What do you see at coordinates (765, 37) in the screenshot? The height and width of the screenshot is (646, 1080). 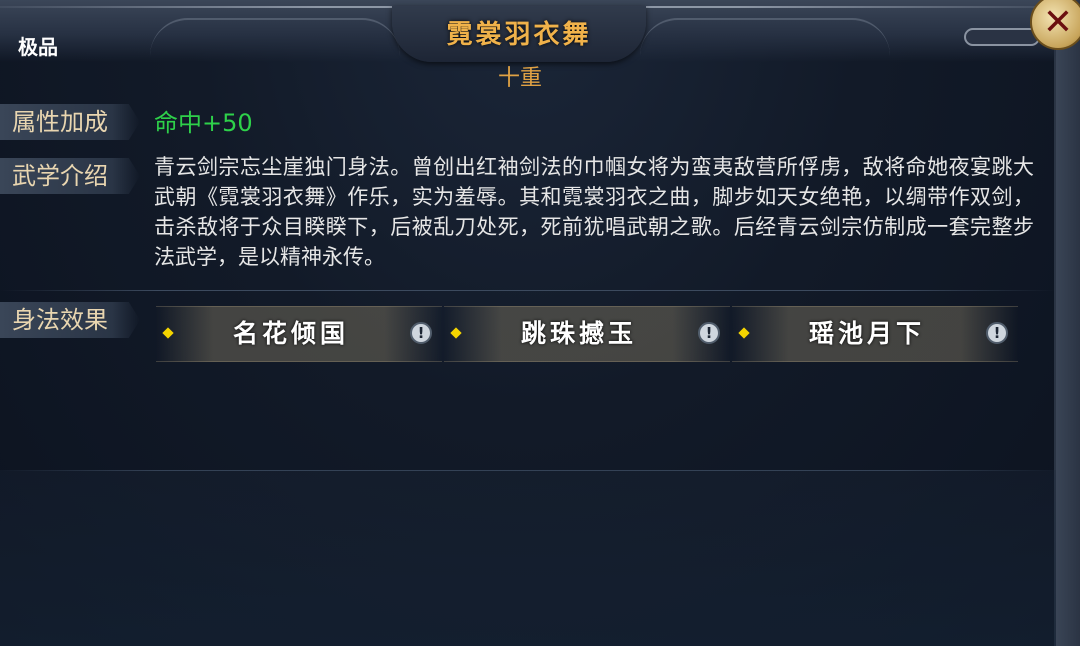 I see `title-ornament-right` at bounding box center [765, 37].